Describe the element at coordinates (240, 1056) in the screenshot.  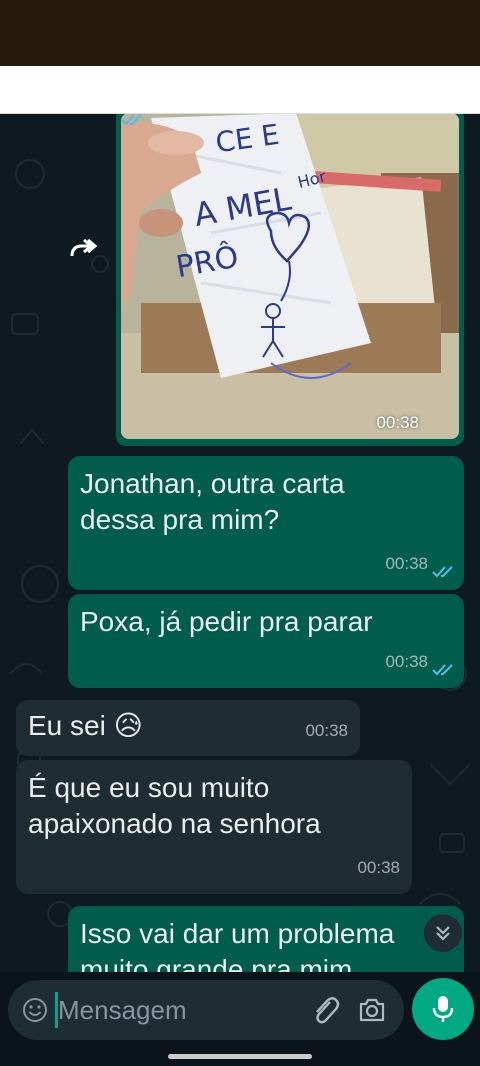
I see `home-indicator` at that location.